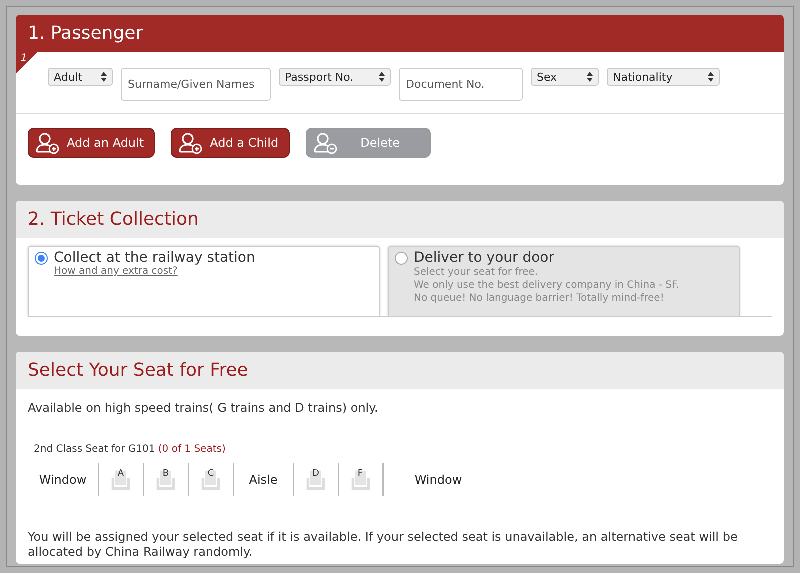 Image resolution: width=800 pixels, height=573 pixels. What do you see at coordinates (547, 285) in the screenshot?
I see `option-description: We only use the best delivery company in China - SF.` at bounding box center [547, 285].